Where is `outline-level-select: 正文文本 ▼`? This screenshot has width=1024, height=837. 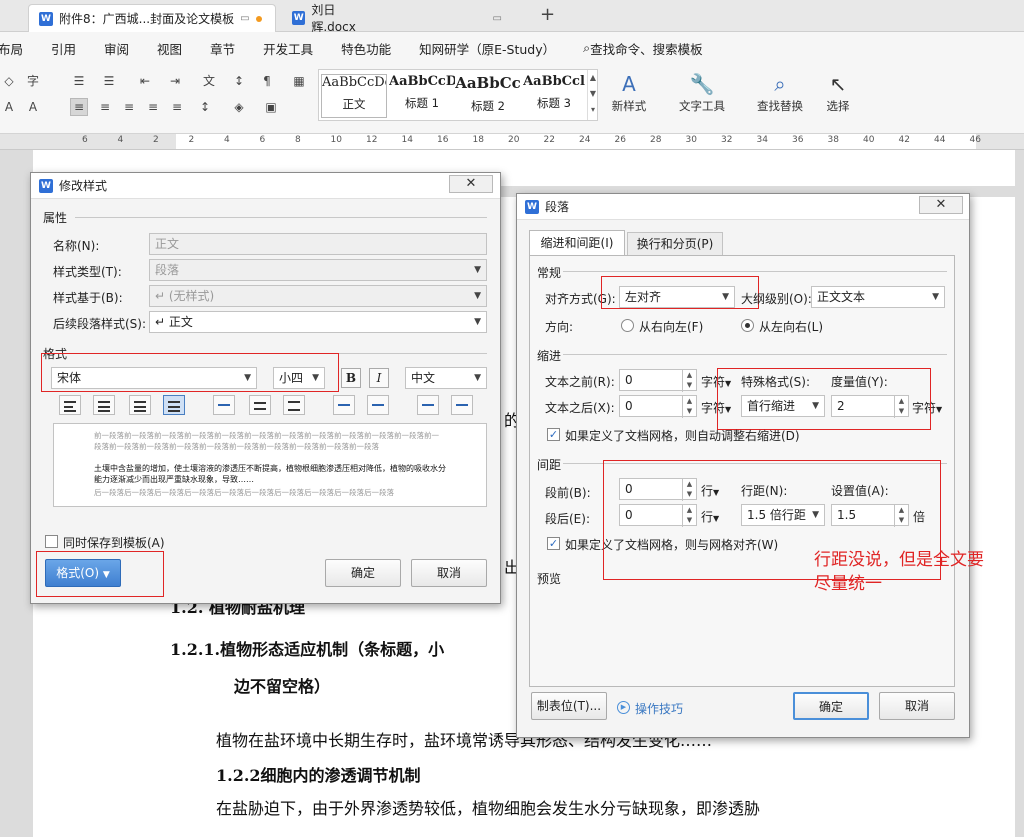
outline-level-select: 正文文本 ▼ is located at coordinates (878, 297).